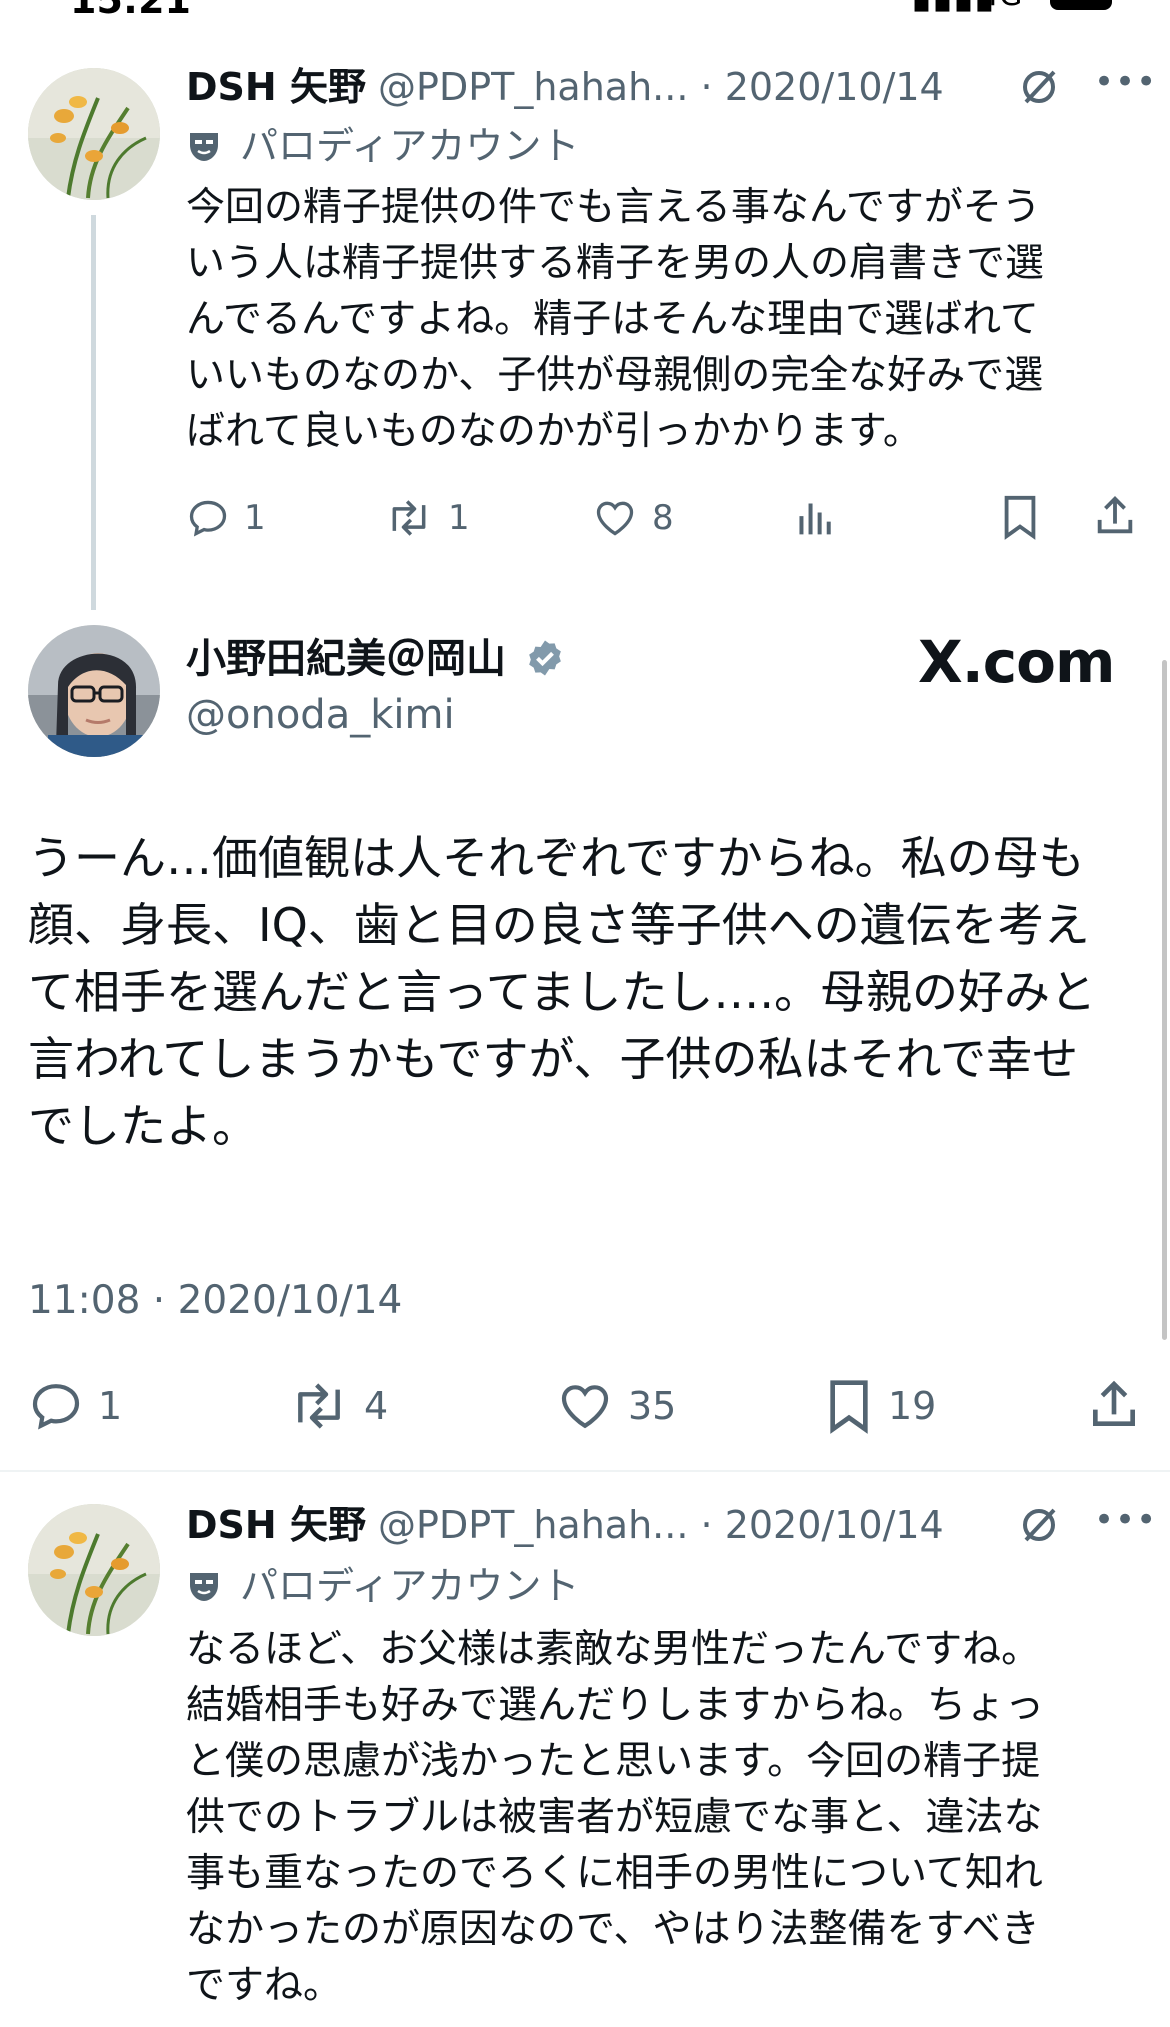  Describe the element at coordinates (1001, 6) in the screenshot. I see `network-label: 4G` at that location.